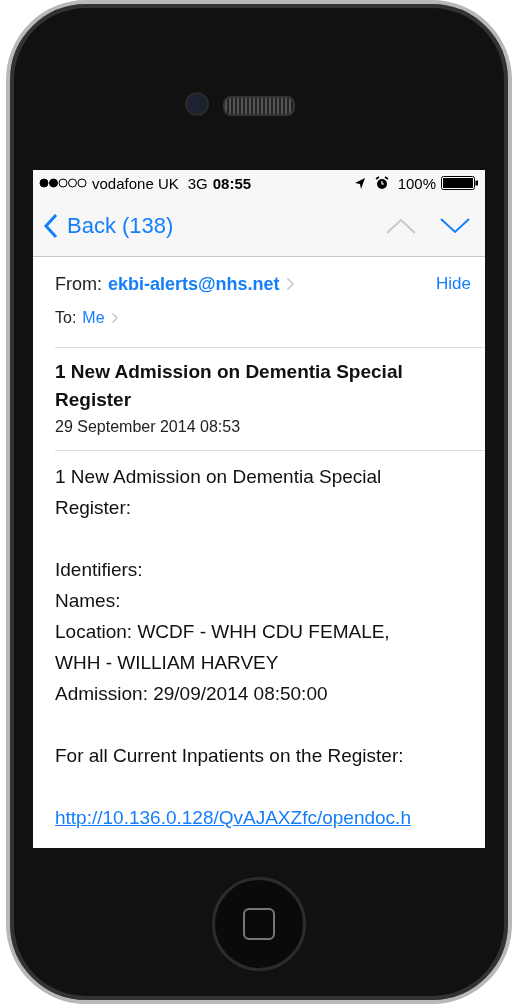  What do you see at coordinates (359, 183) in the screenshot?
I see `location-arrow-icon` at bounding box center [359, 183].